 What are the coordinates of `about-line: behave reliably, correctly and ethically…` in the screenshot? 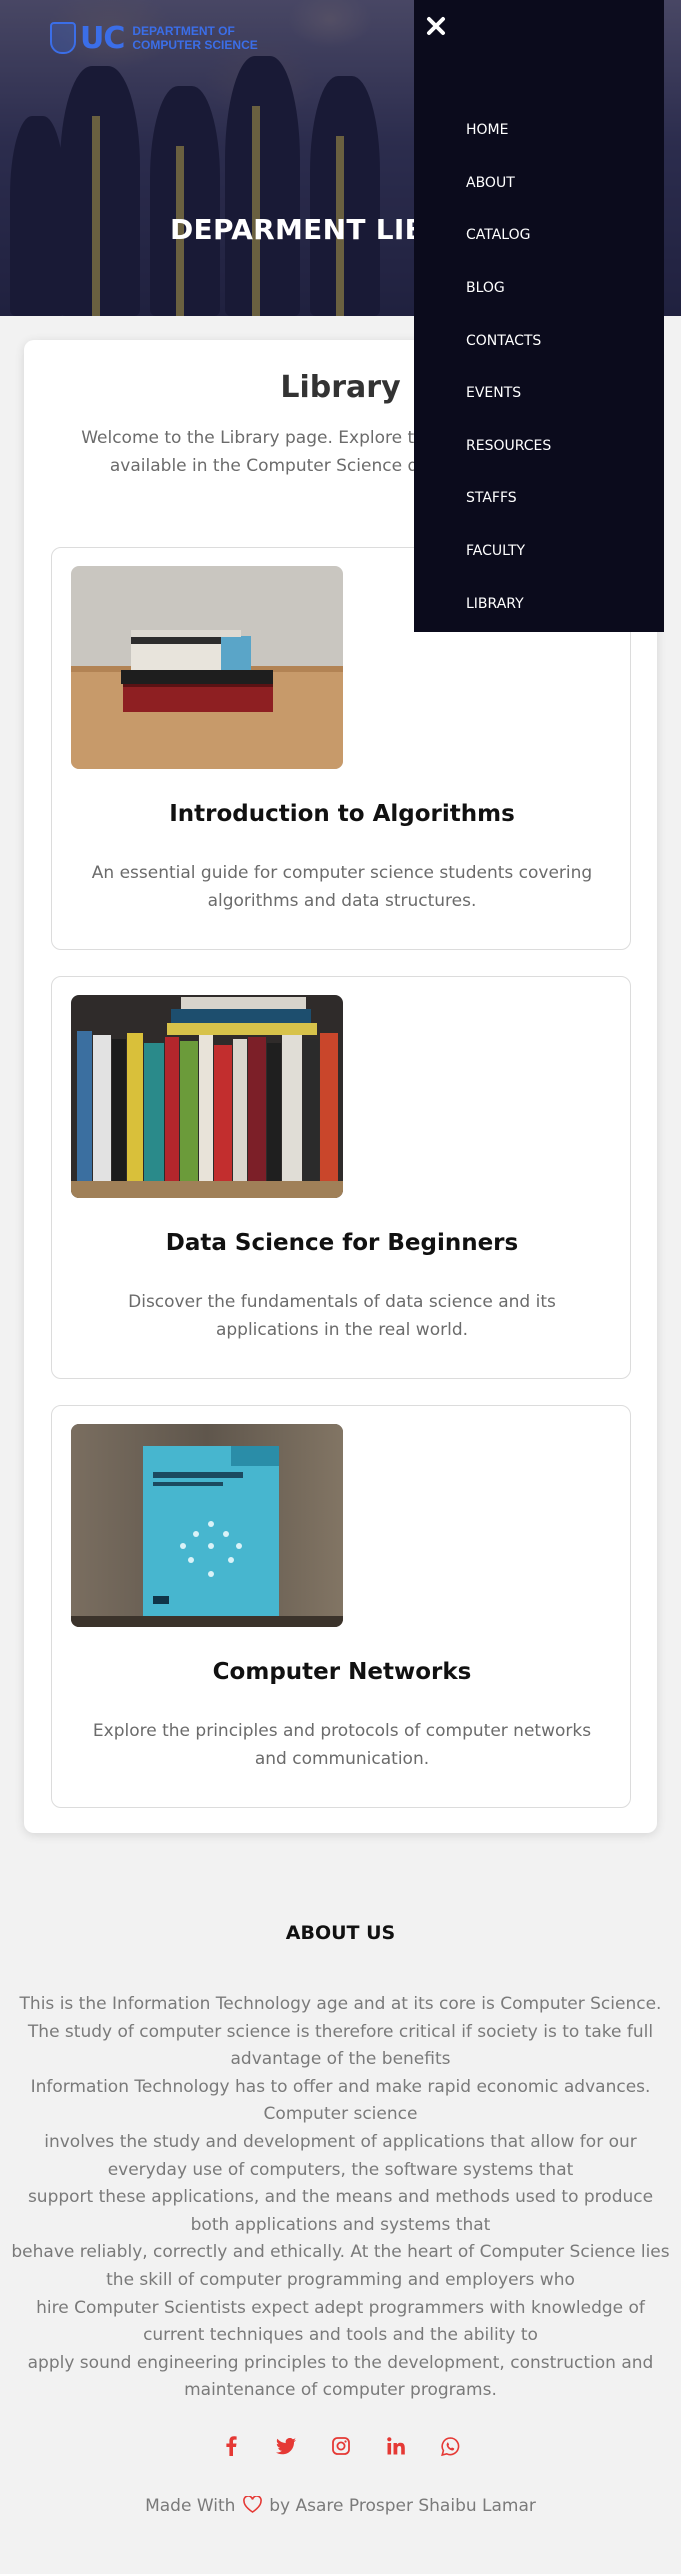 It's located at (340, 2266).